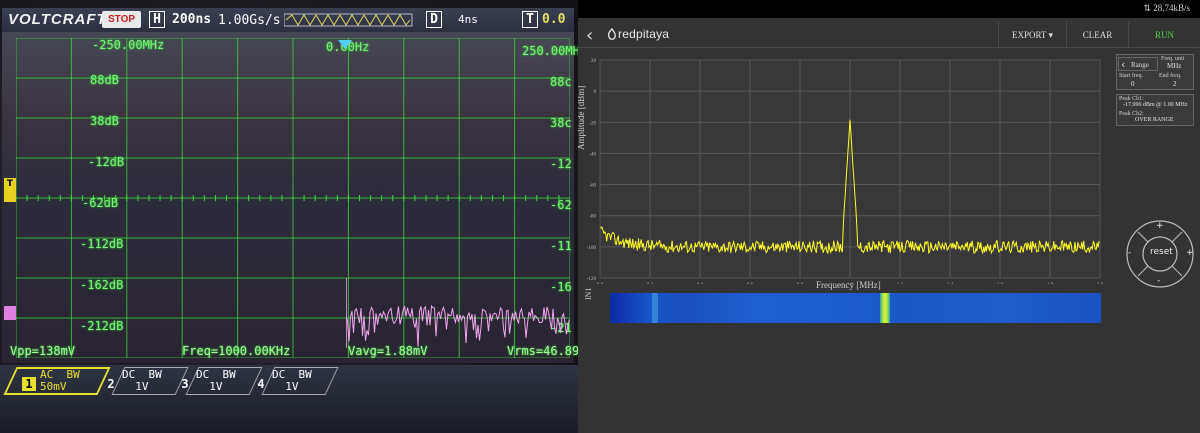  Describe the element at coordinates (102, 285) in the screenshot. I see `scope-db-label: -162dB` at that location.